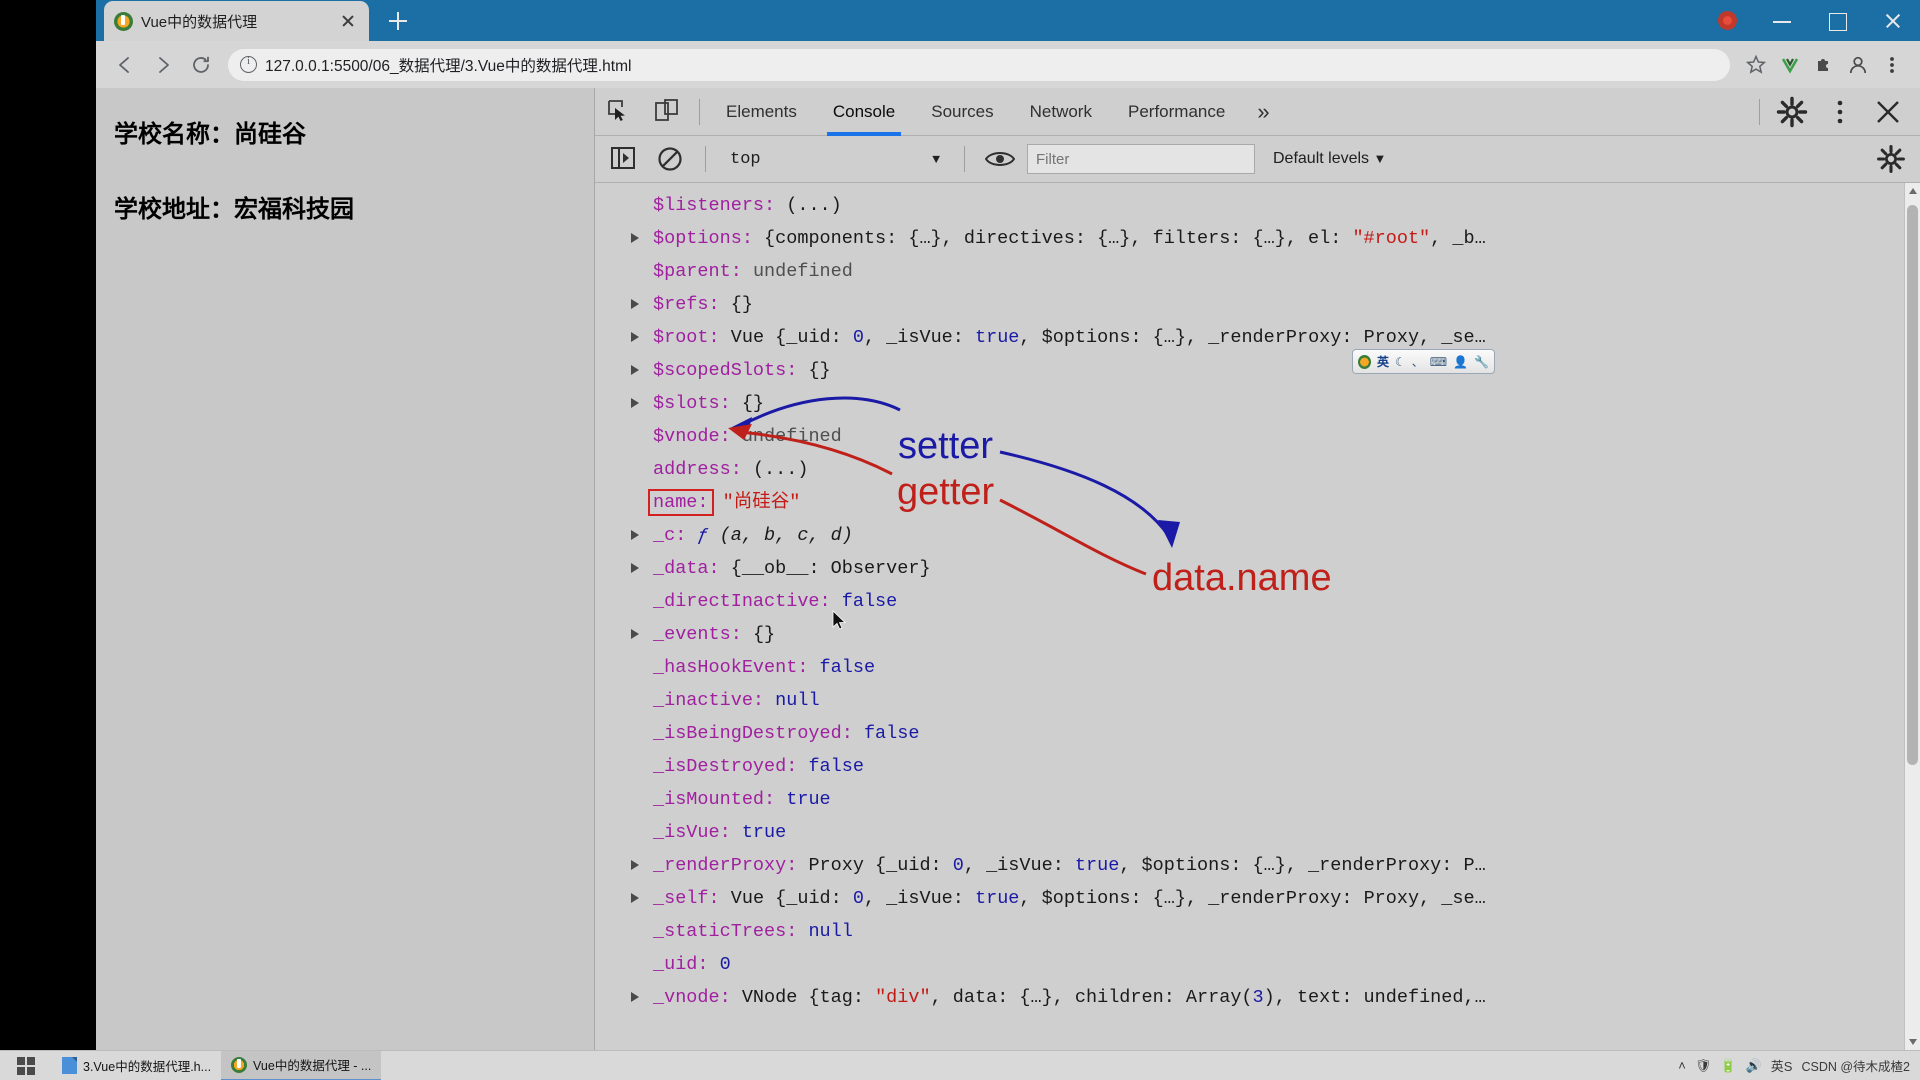 This screenshot has width=1920, height=1080. What do you see at coordinates (1756, 65) in the screenshot?
I see `bookmark-star-icon` at bounding box center [1756, 65].